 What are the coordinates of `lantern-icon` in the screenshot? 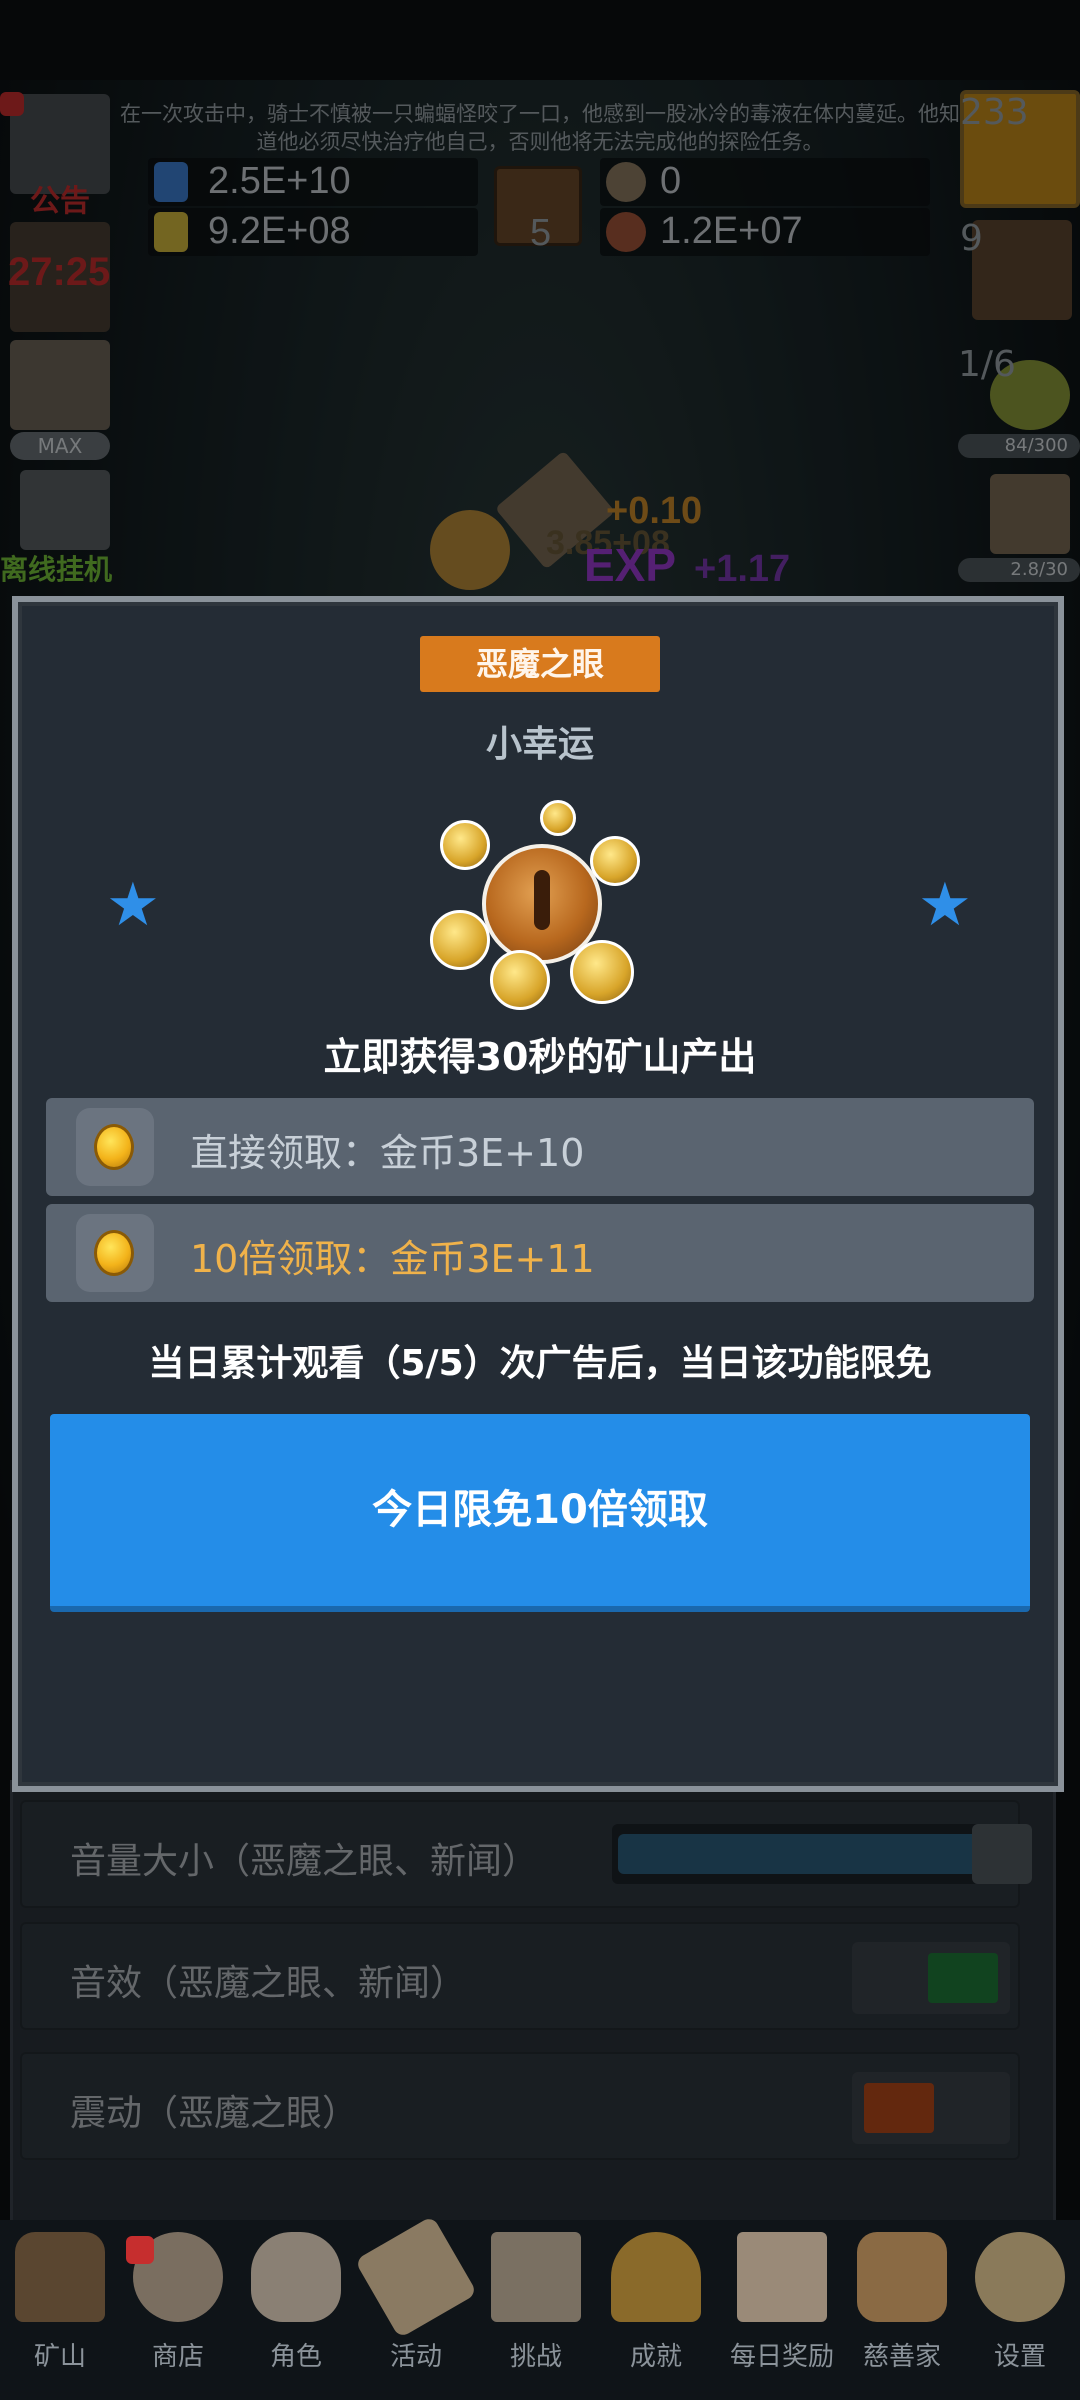 It's located at (60, 2277).